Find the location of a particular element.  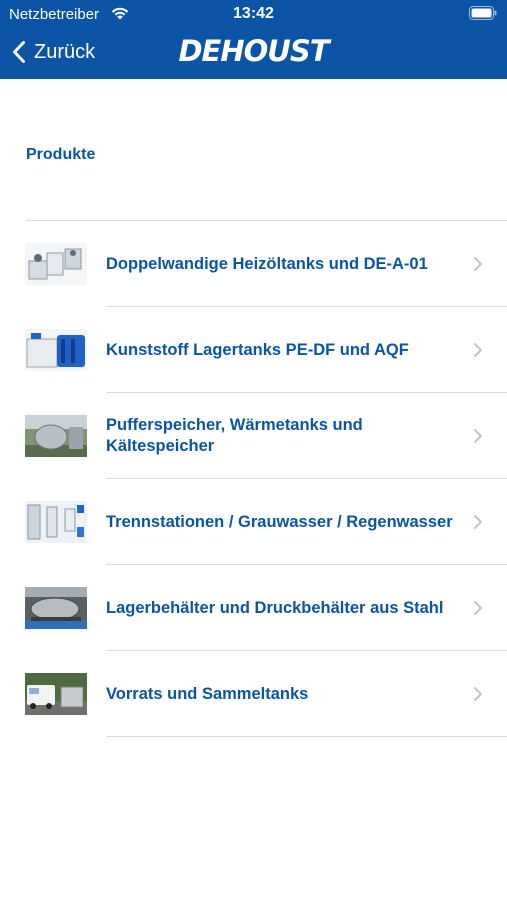

app-header: Netzbetreiber 13:42 Zurück DEHOUST is located at coordinates (253, 39).